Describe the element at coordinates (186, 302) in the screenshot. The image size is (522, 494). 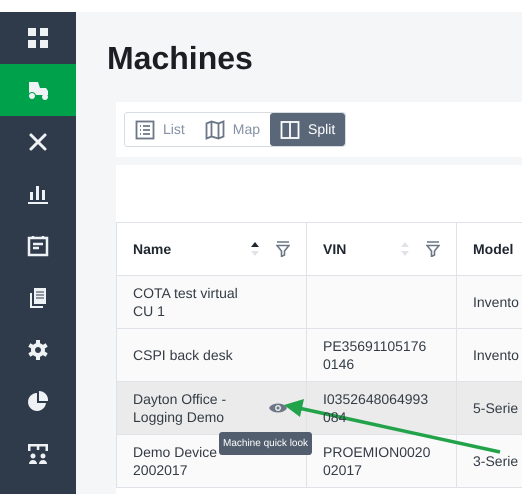
I see `table-cell-text: COTA test virtual CU 1` at that location.